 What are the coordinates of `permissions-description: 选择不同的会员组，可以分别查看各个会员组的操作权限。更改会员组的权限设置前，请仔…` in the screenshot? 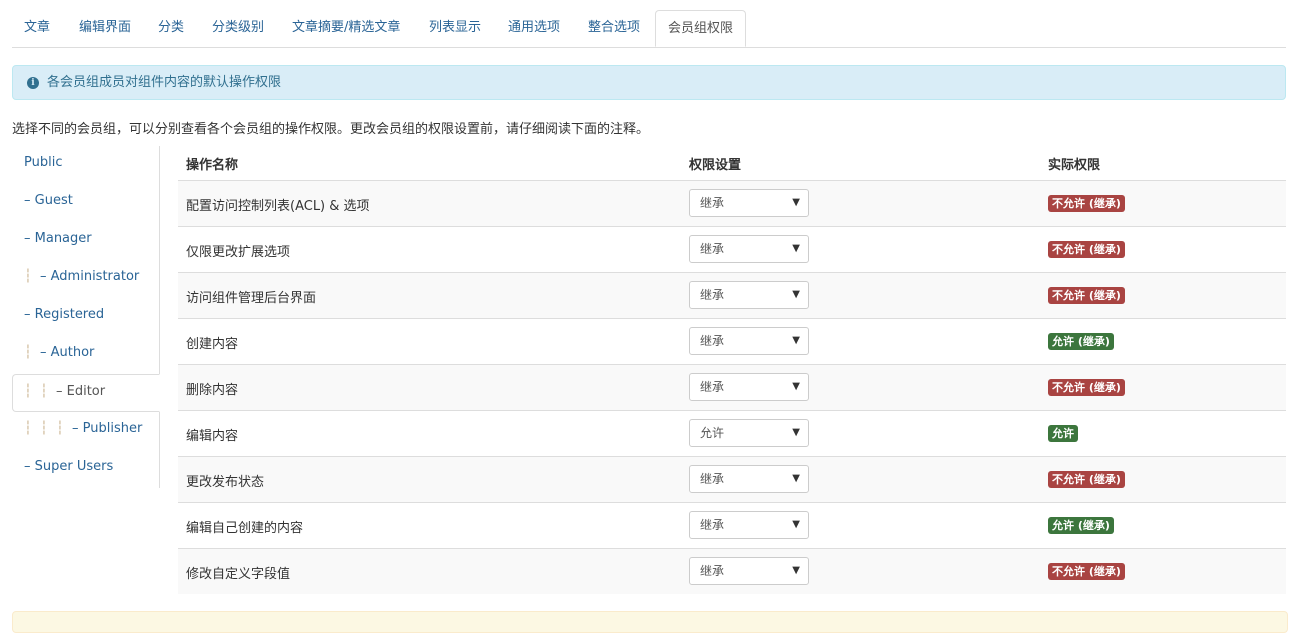 It's located at (331, 129).